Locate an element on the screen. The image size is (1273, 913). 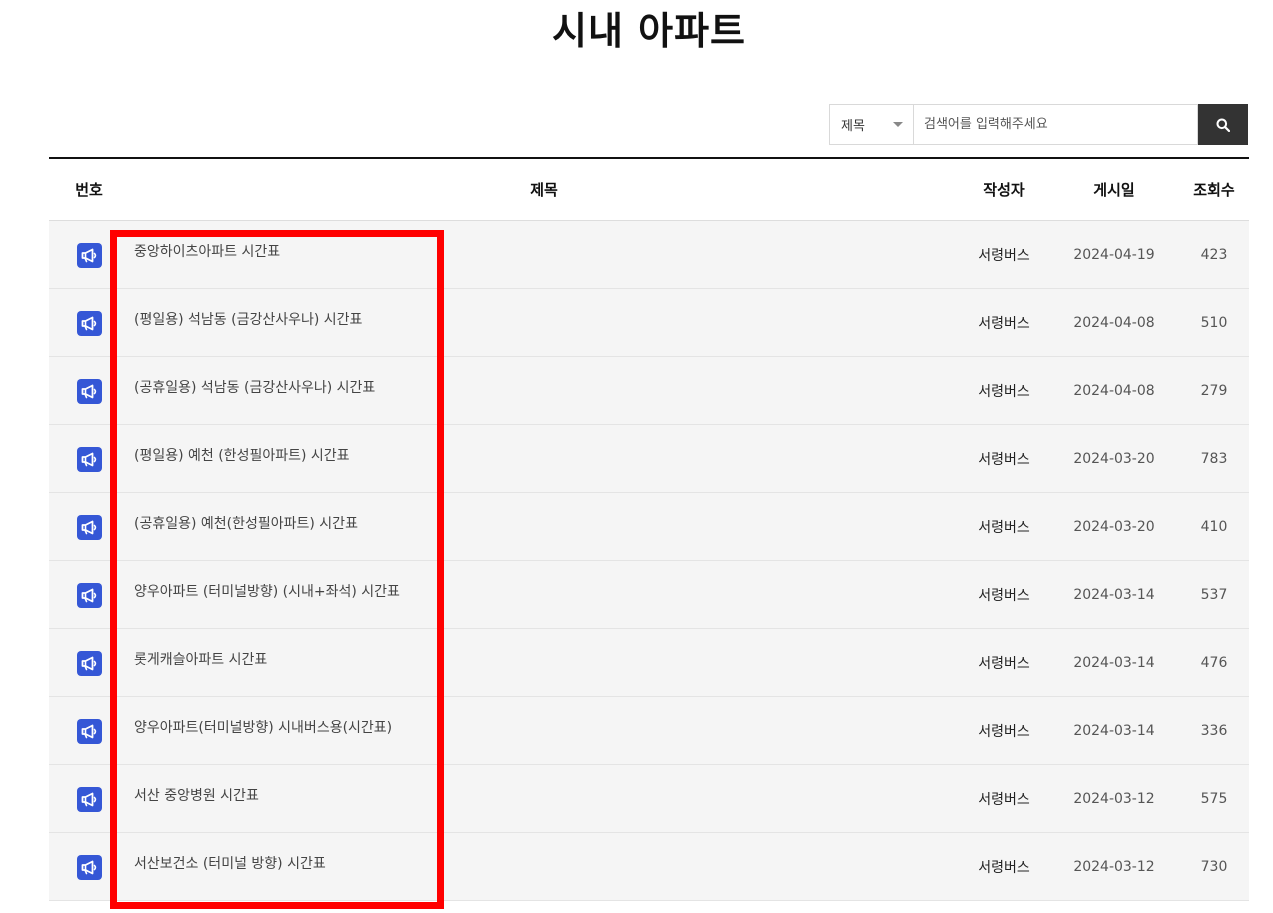
search-field-select-value: 제목 is located at coordinates (853, 126).